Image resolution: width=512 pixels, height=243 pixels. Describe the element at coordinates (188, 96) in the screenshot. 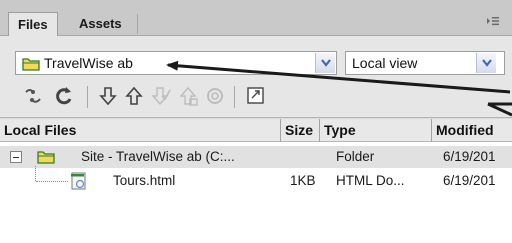

I see `check-in-icon` at that location.